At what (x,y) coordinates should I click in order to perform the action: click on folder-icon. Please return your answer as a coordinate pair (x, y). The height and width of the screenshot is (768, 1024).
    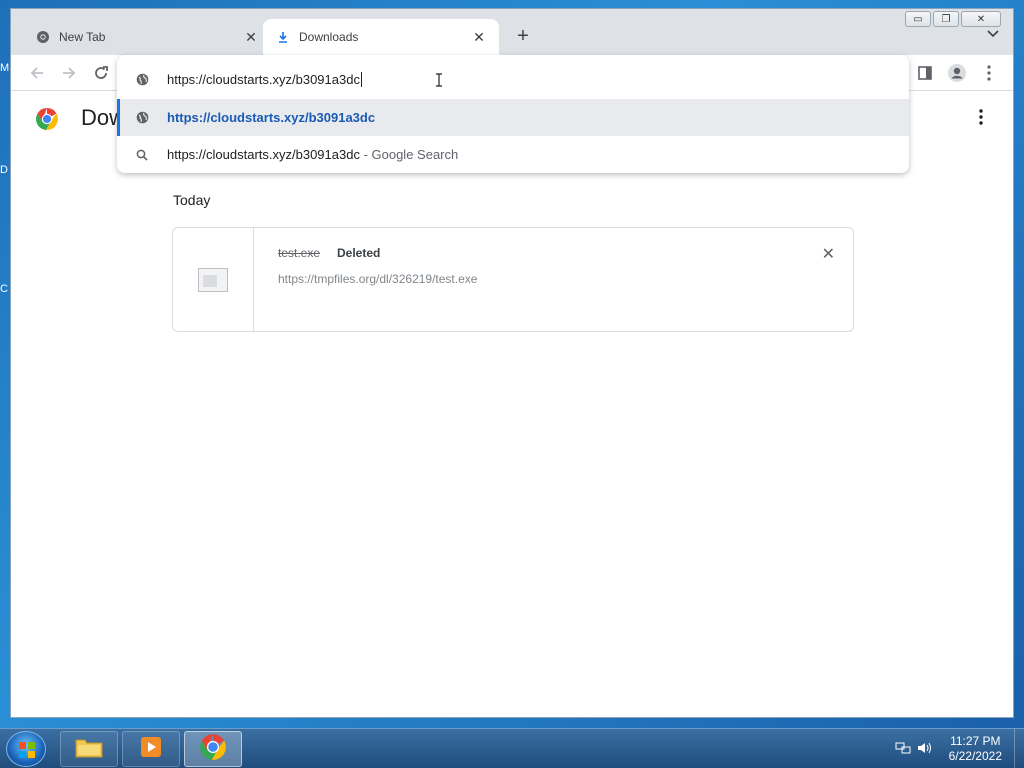
    Looking at the image, I should click on (89, 749).